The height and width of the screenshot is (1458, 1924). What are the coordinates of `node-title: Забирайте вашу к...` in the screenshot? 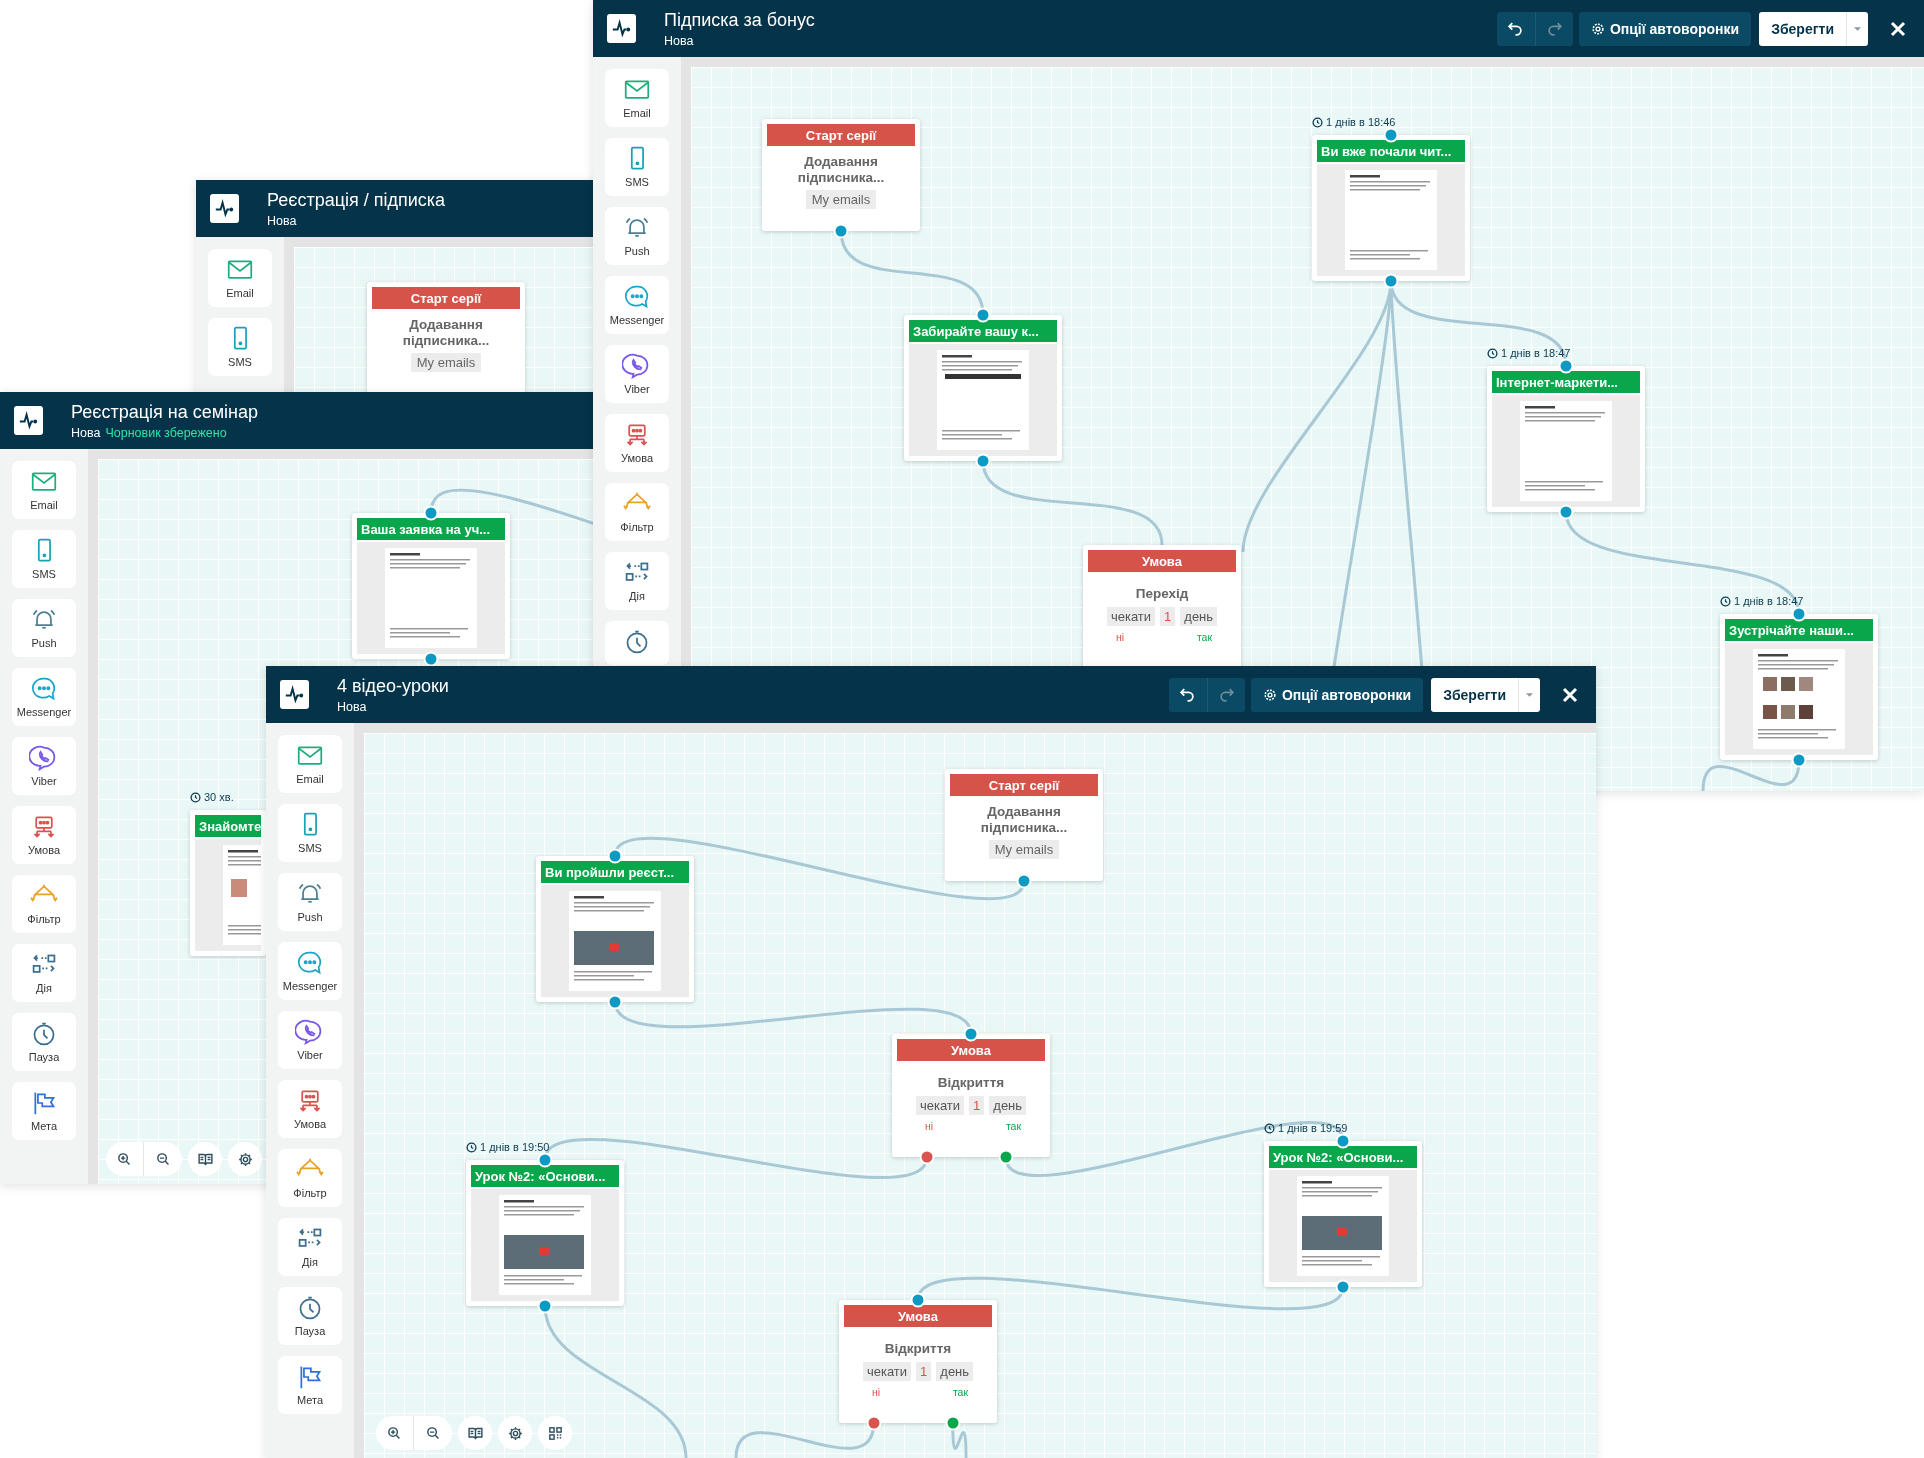 It's located at (983, 331).